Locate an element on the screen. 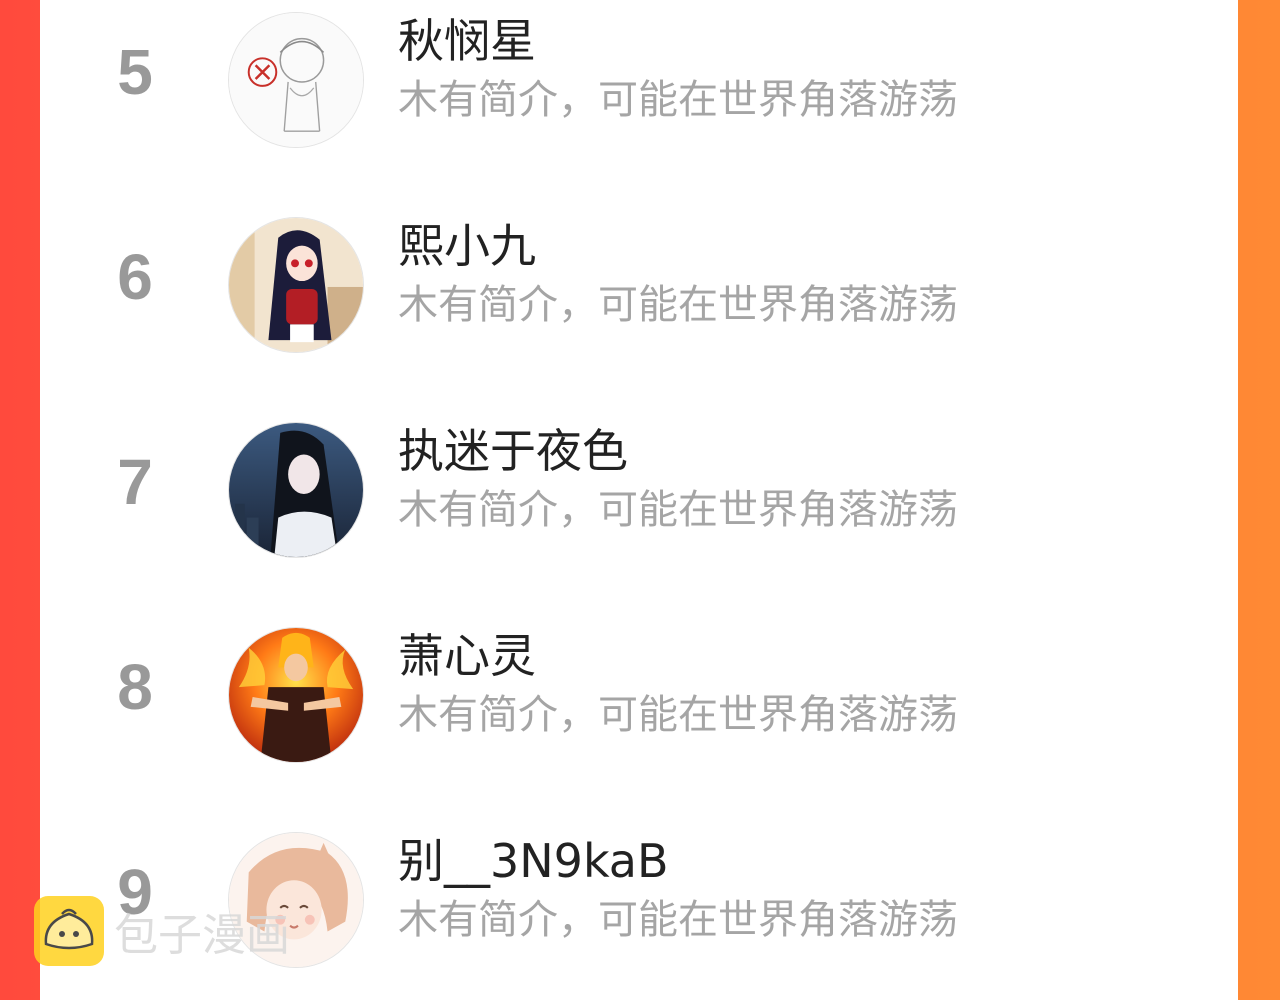 The width and height of the screenshot is (1280, 1000). sketch-chibi-avatar-icon is located at coordinates (296, 80).